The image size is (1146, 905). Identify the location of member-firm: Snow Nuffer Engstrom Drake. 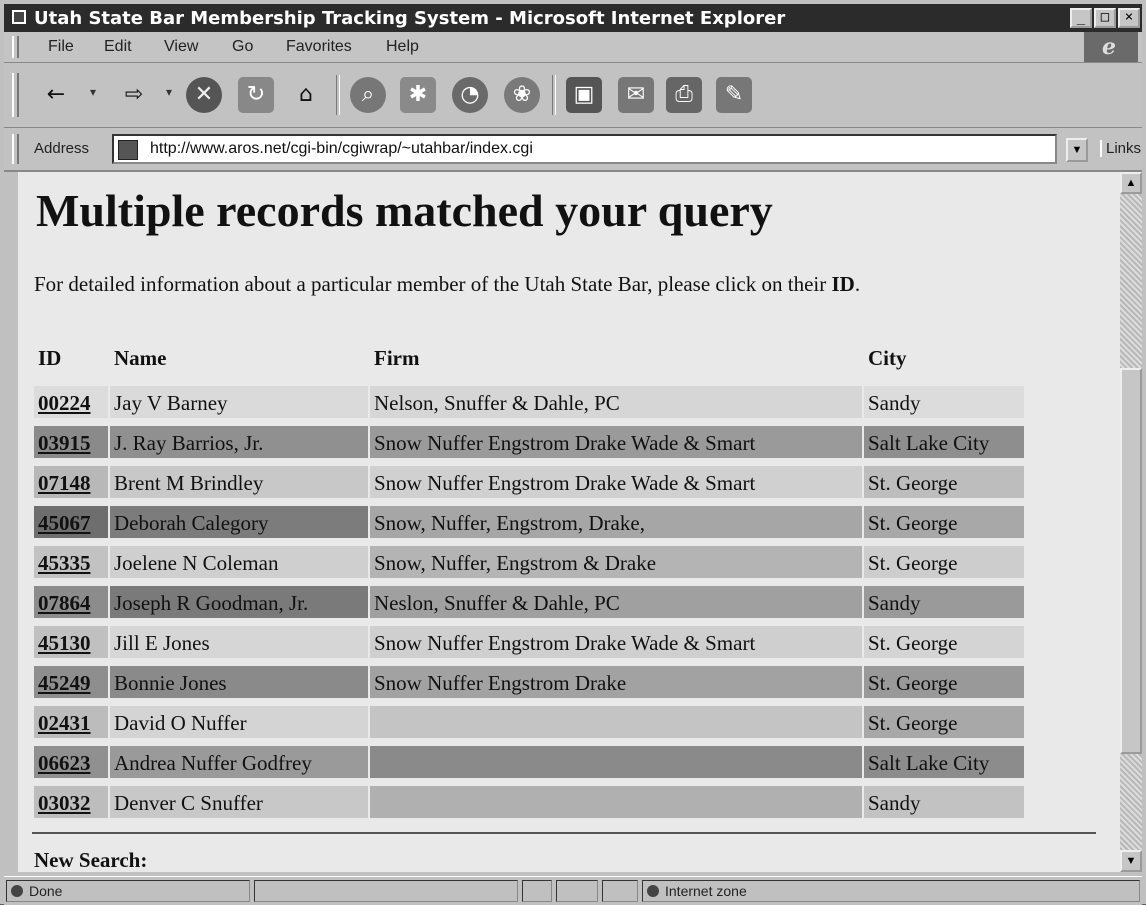
(616, 682).